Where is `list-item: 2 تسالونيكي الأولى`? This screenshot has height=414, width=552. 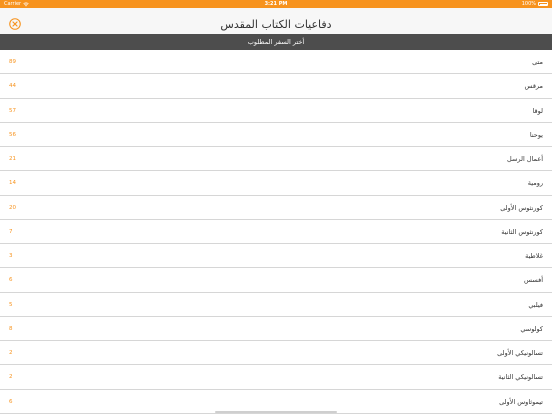
list-item: 2 تسالونيكي الأولى is located at coordinates (276, 353).